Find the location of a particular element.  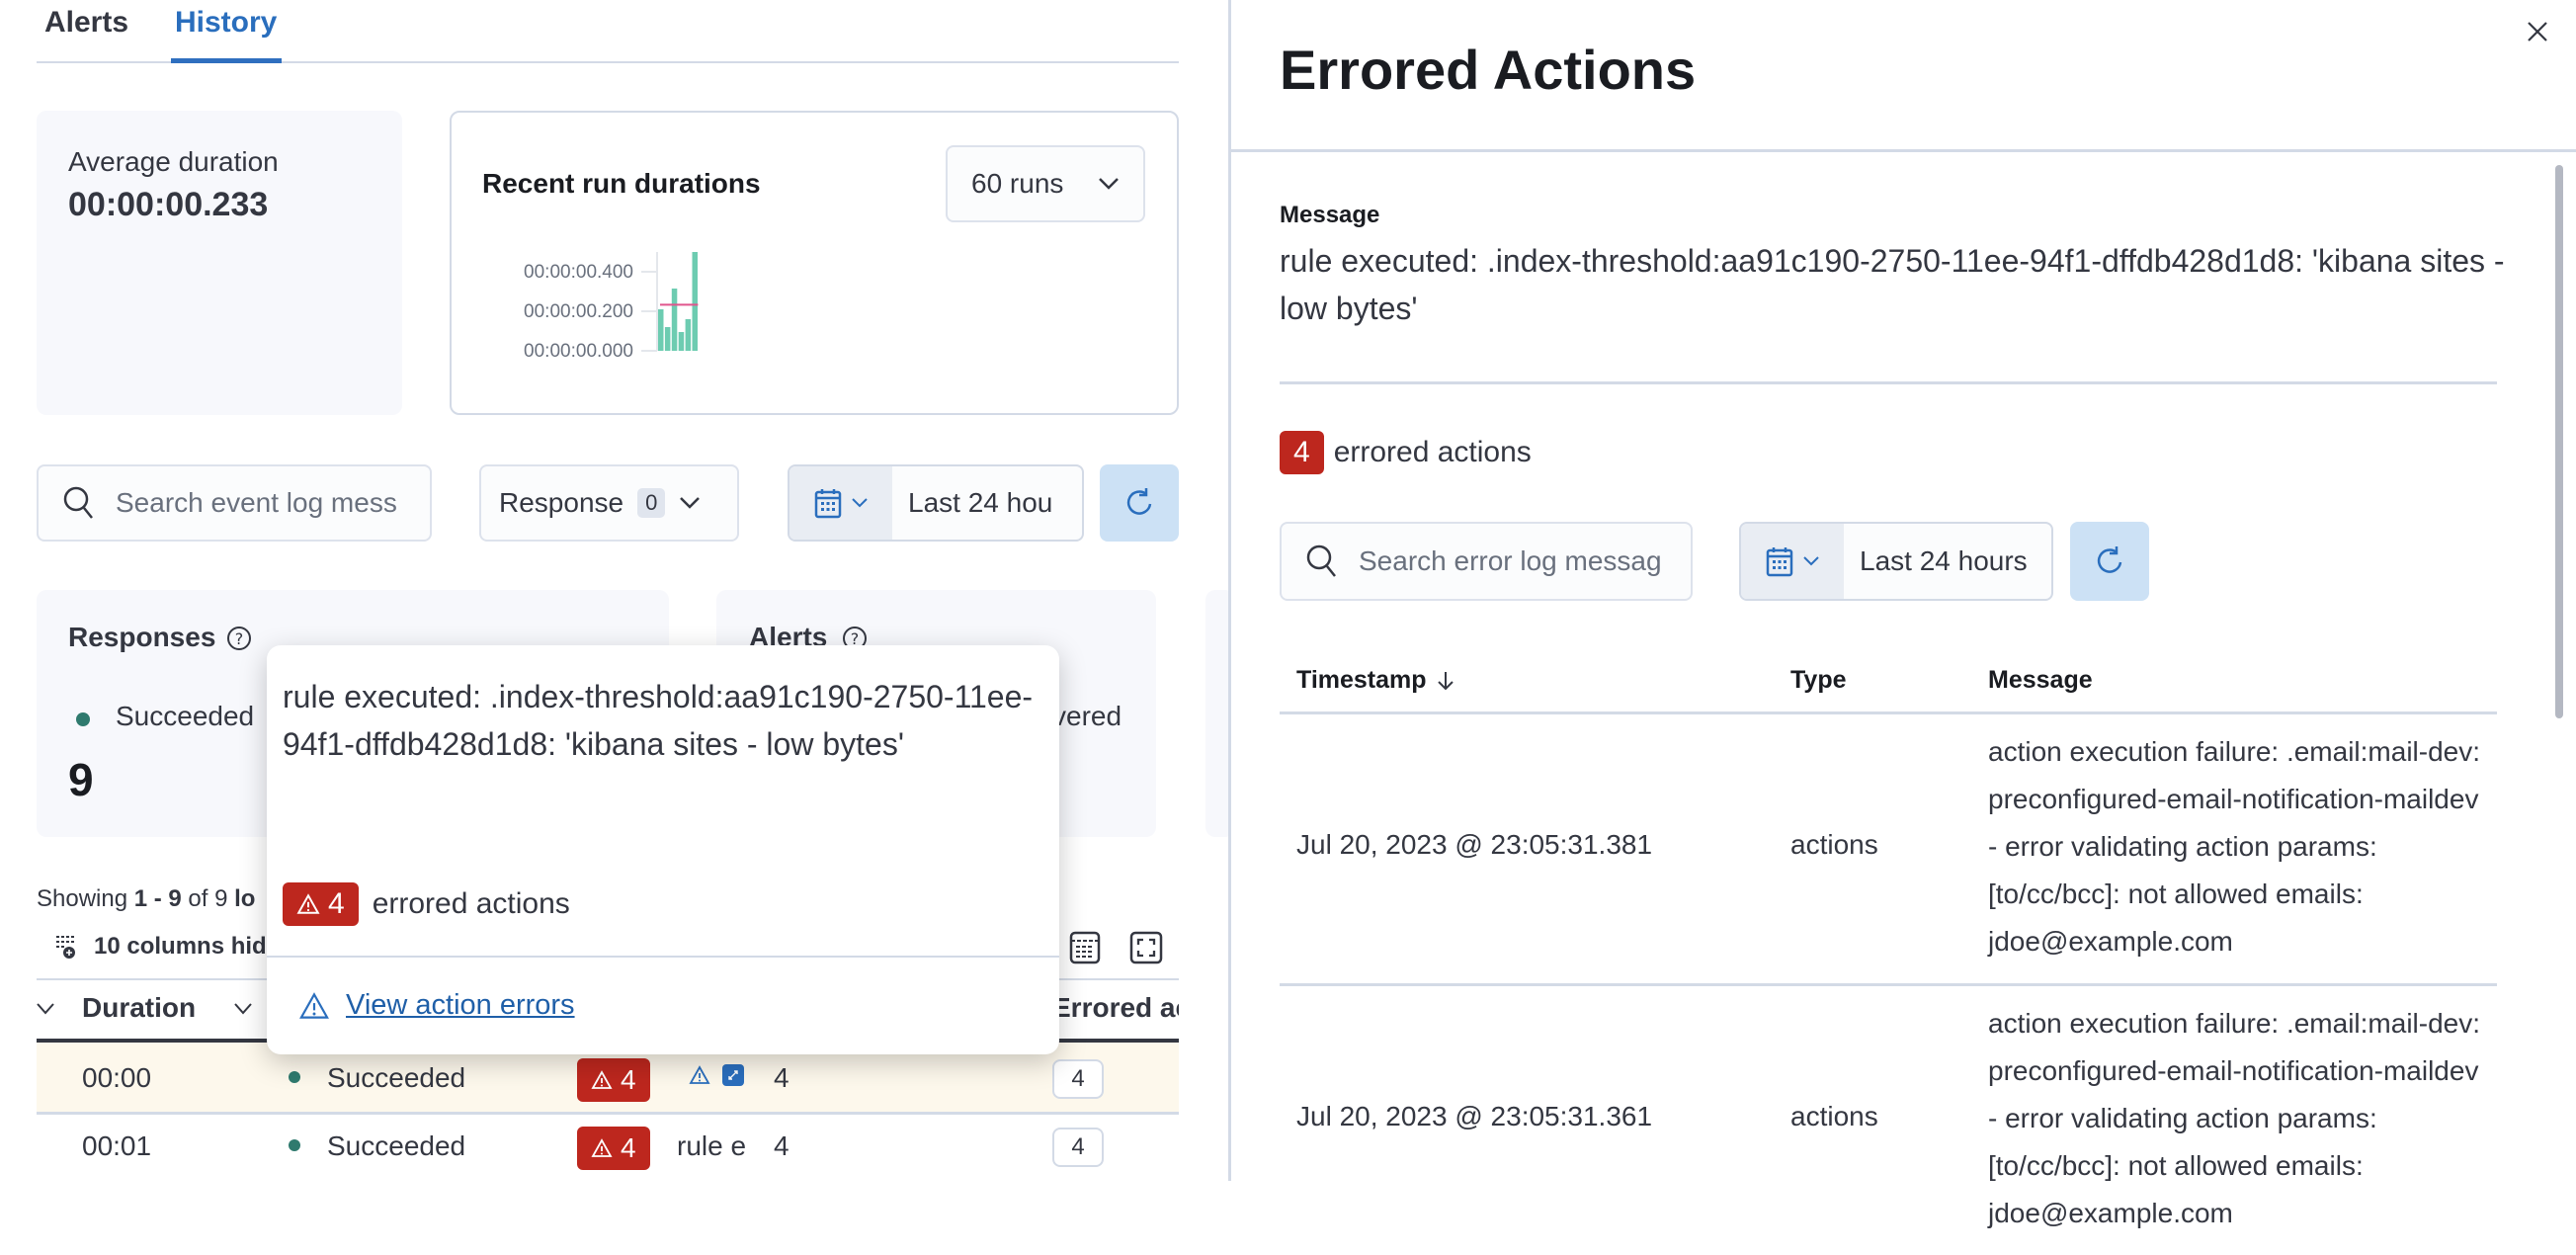

popover-errored-label: errored actions is located at coordinates (471, 903).